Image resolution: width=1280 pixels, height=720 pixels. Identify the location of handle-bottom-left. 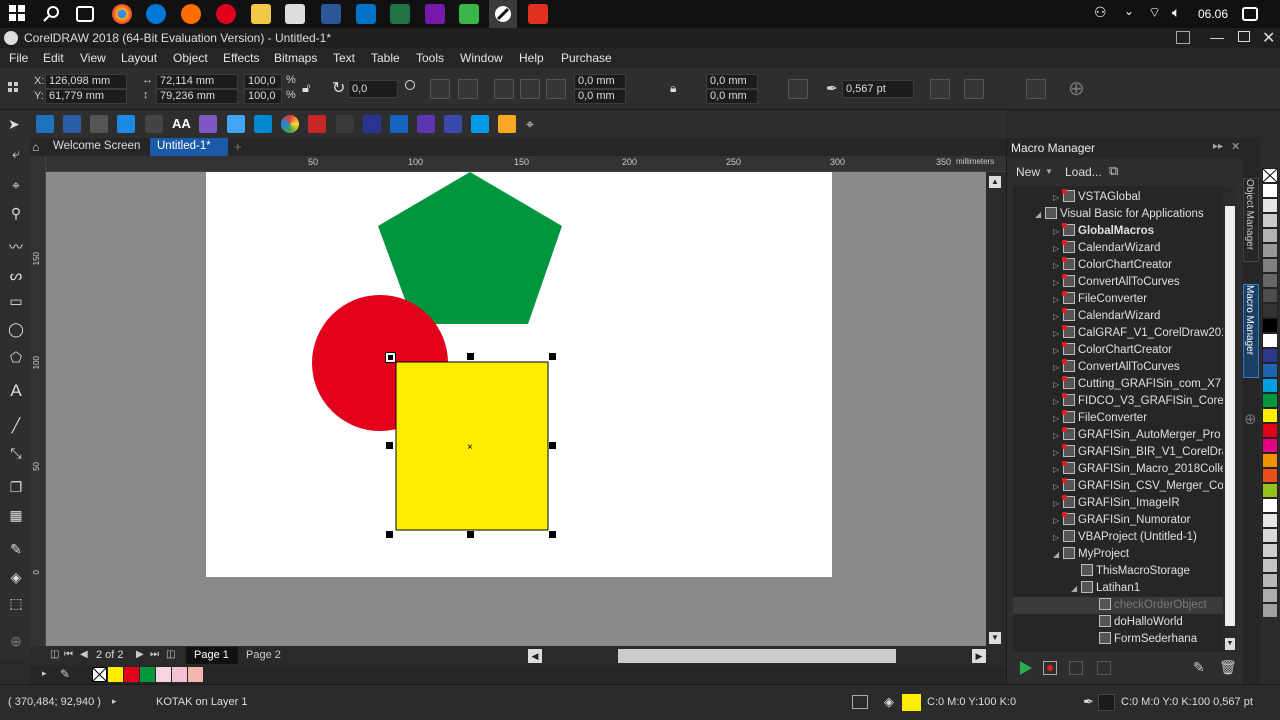
(389, 534).